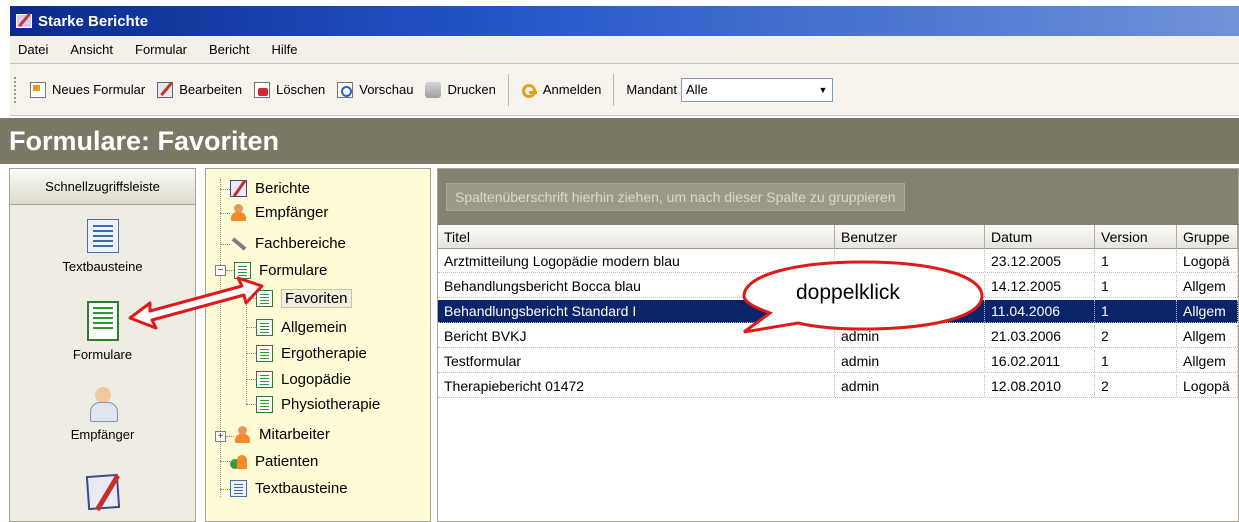 This screenshot has height=522, width=1239. I want to click on annotation-overlay, so click(556, 297).